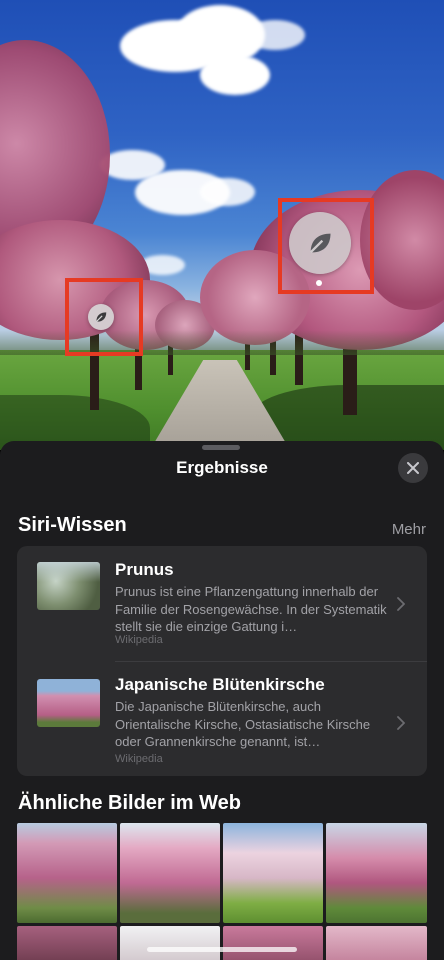 This screenshot has height=960, width=444. I want to click on similar-images-heading: Ähnliche Bilder im Web, so click(129, 803).